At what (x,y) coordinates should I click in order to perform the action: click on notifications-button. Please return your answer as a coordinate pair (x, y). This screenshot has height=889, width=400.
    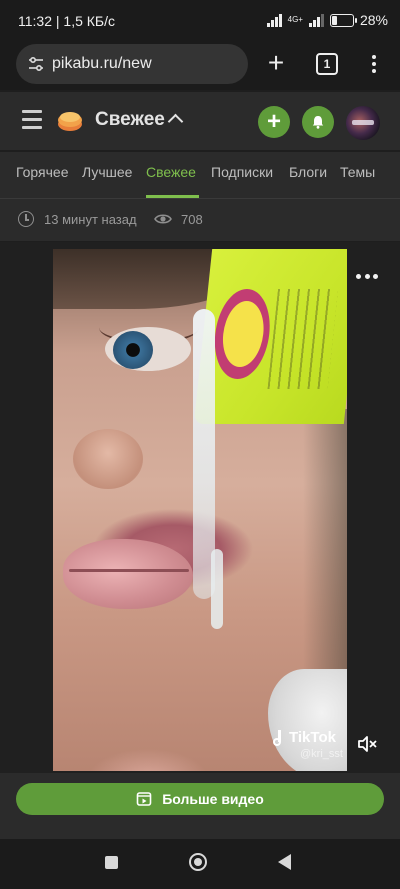
    Looking at the image, I should click on (318, 122).